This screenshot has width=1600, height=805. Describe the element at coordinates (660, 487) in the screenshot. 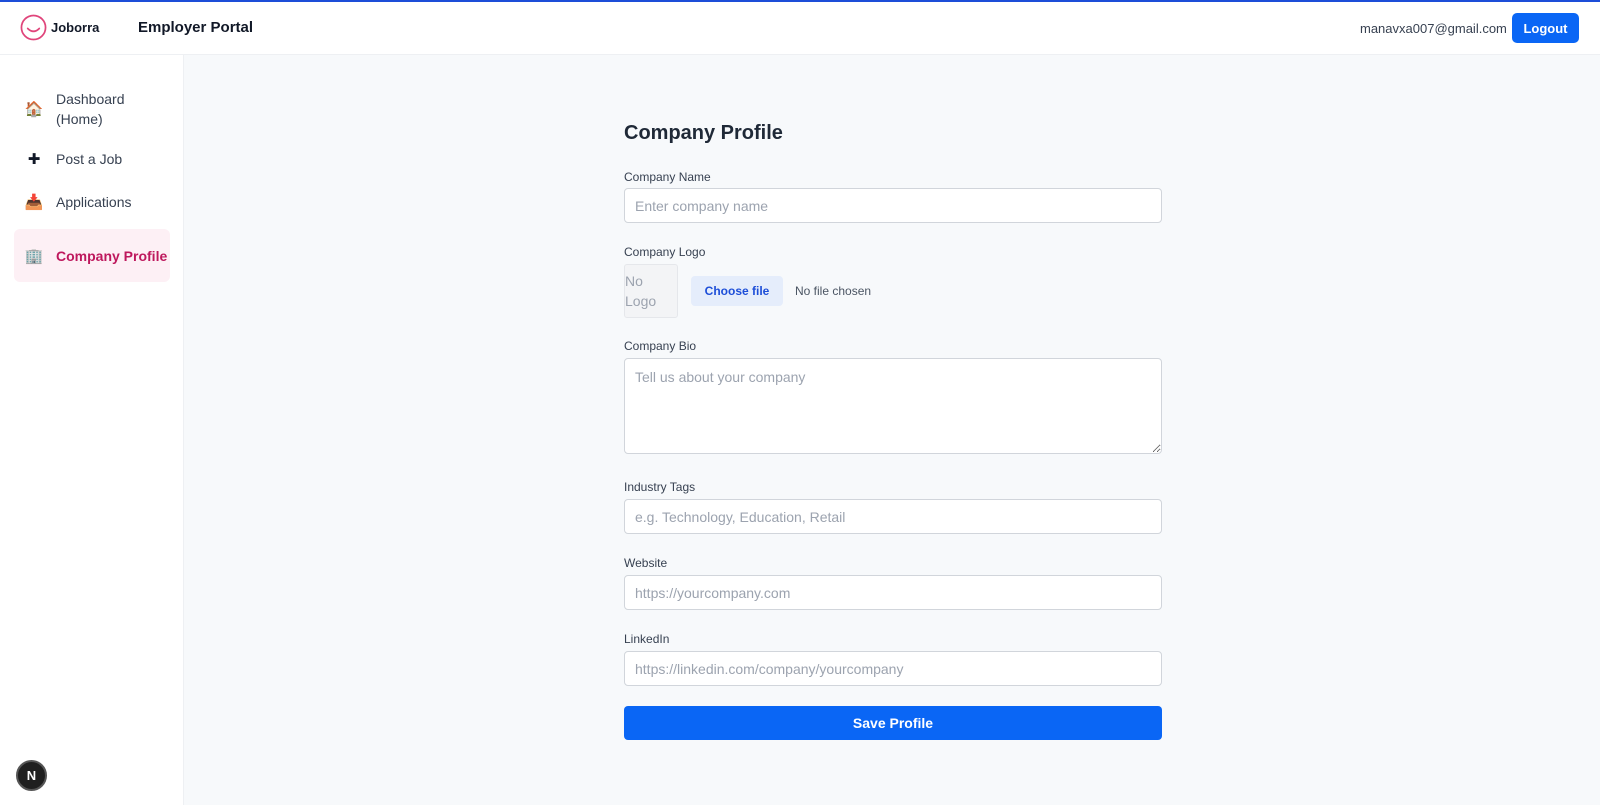

I see `industry-tags-label: Industry Tags` at that location.